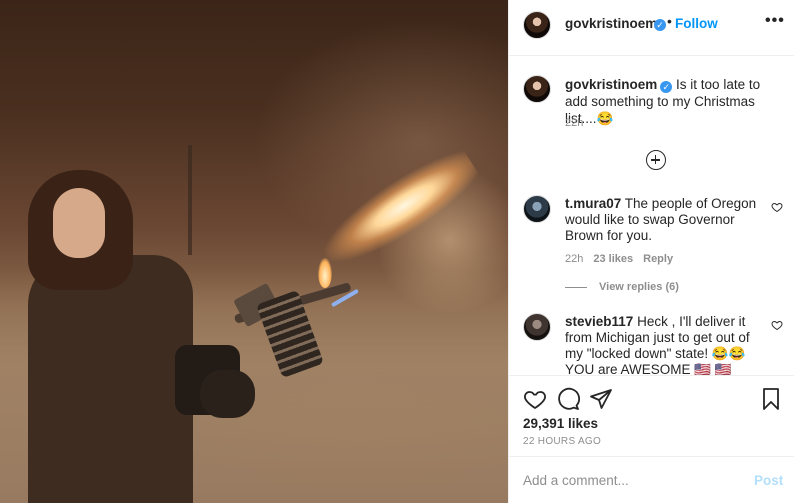 The height and width of the screenshot is (503, 794). I want to click on caption-username: govkristinoem, so click(611, 84).